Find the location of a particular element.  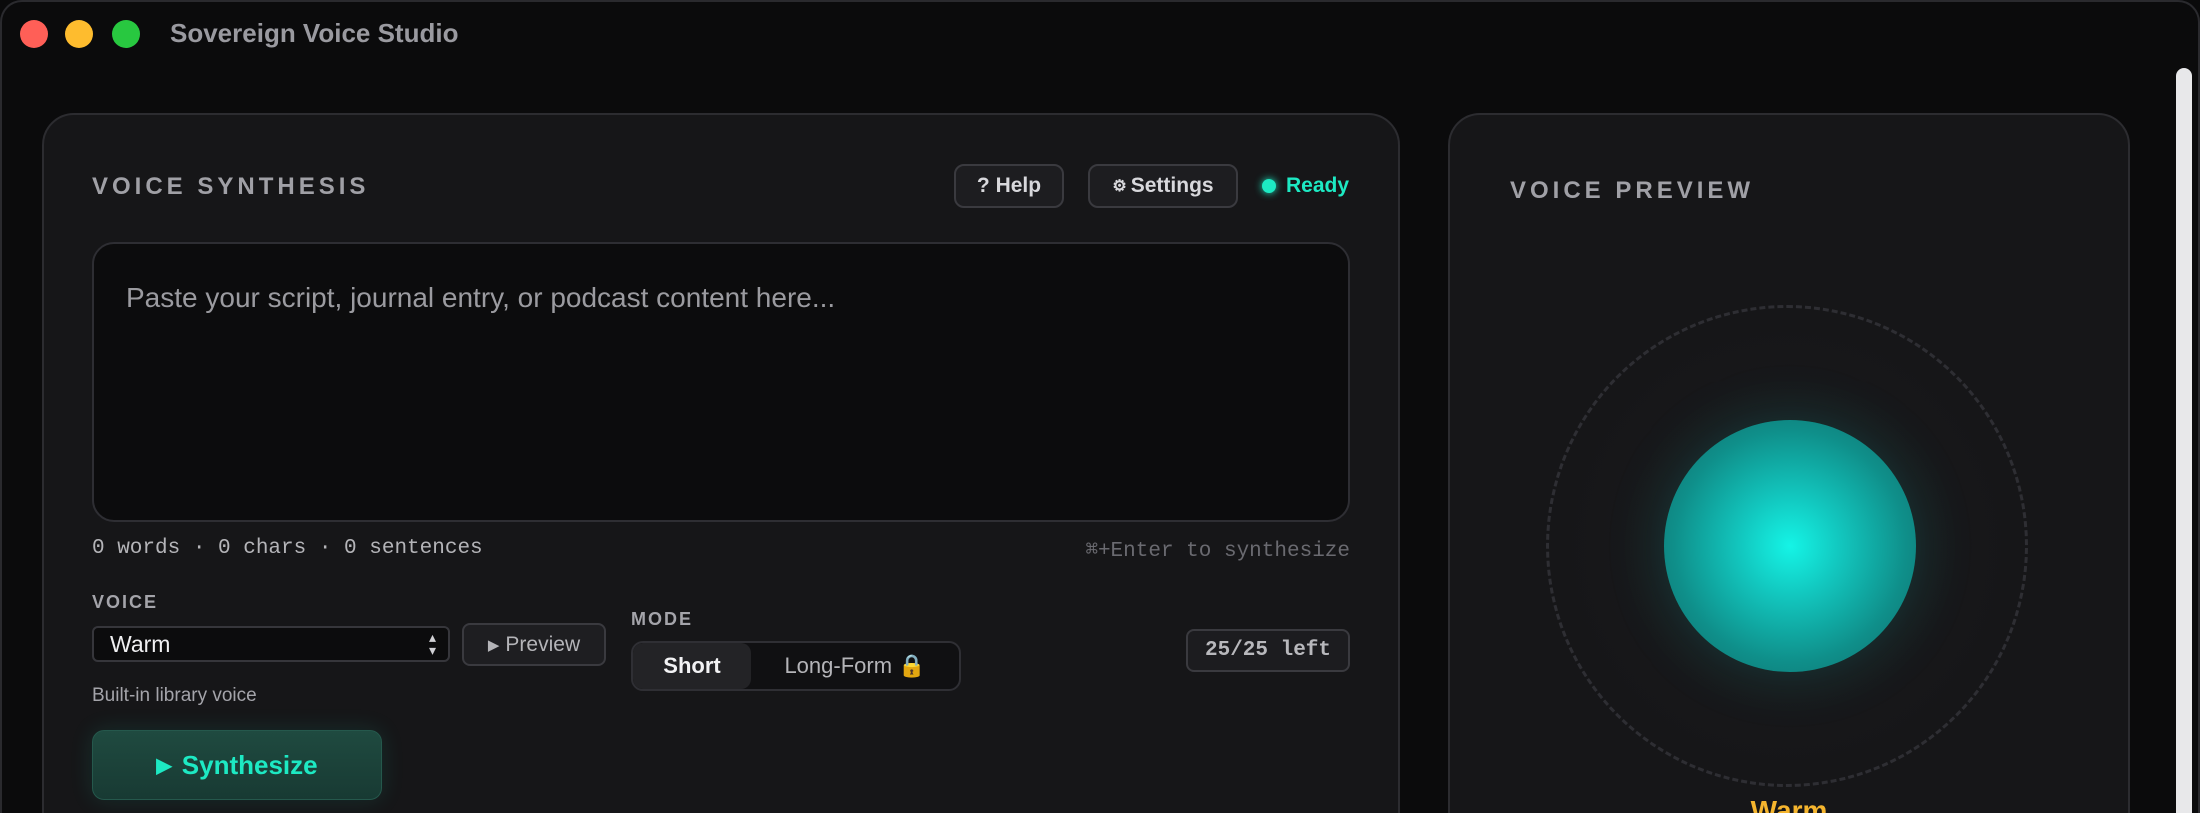

titlebar: Sovereign Voice Studio is located at coordinates (1100, 34).